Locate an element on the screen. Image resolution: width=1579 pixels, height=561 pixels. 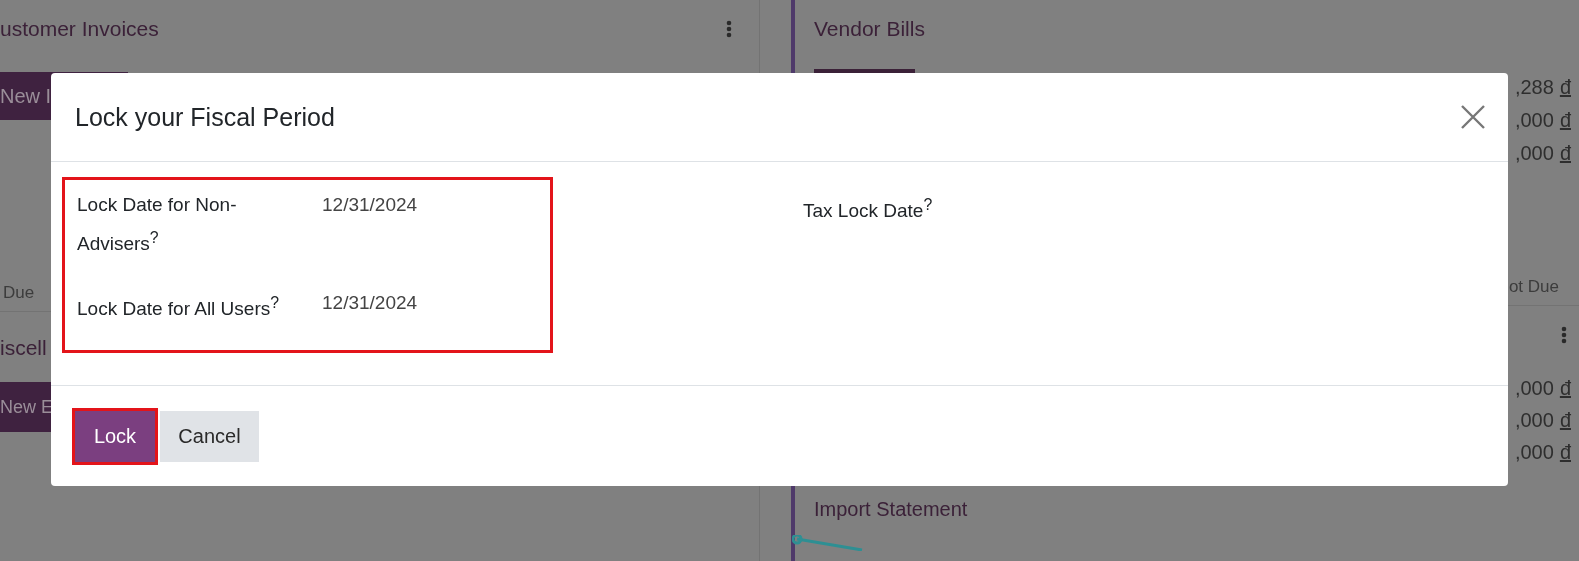
cancel-button: Cancel is located at coordinates (209, 436).